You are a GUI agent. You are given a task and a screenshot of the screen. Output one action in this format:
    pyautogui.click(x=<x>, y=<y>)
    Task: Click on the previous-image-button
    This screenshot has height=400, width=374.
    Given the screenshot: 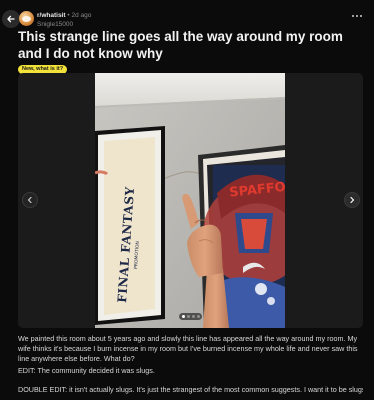 What is the action you would take?
    pyautogui.click(x=30, y=200)
    